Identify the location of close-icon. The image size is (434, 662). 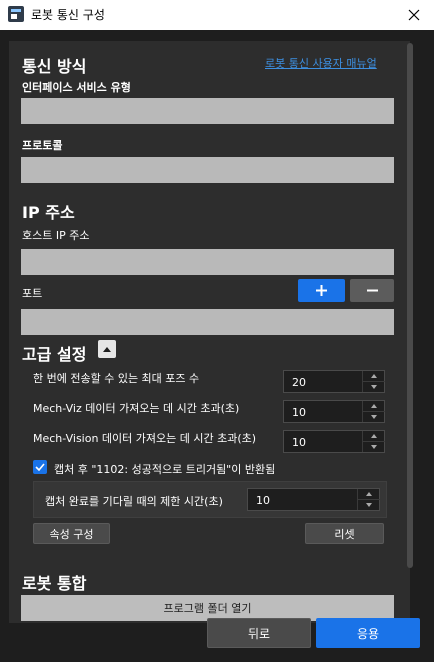
(414, 15).